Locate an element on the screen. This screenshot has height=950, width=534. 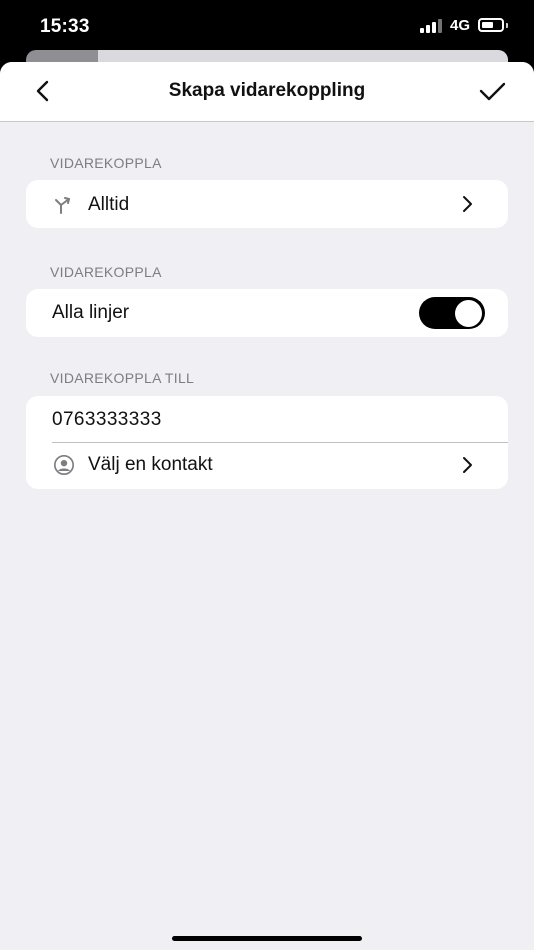
save-button is located at coordinates (492, 91).